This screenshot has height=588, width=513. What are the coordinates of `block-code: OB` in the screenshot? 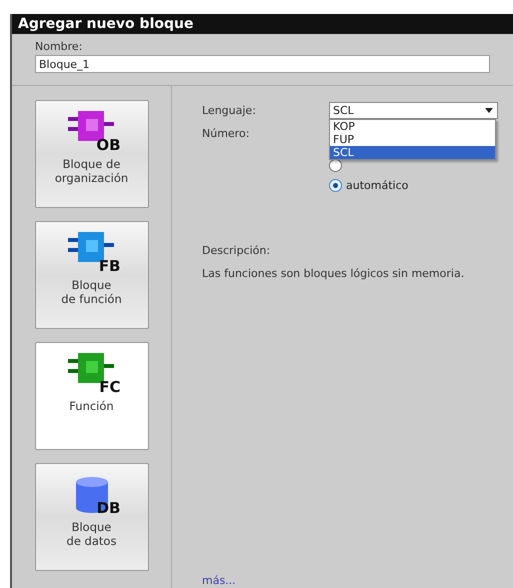 It's located at (108, 145).